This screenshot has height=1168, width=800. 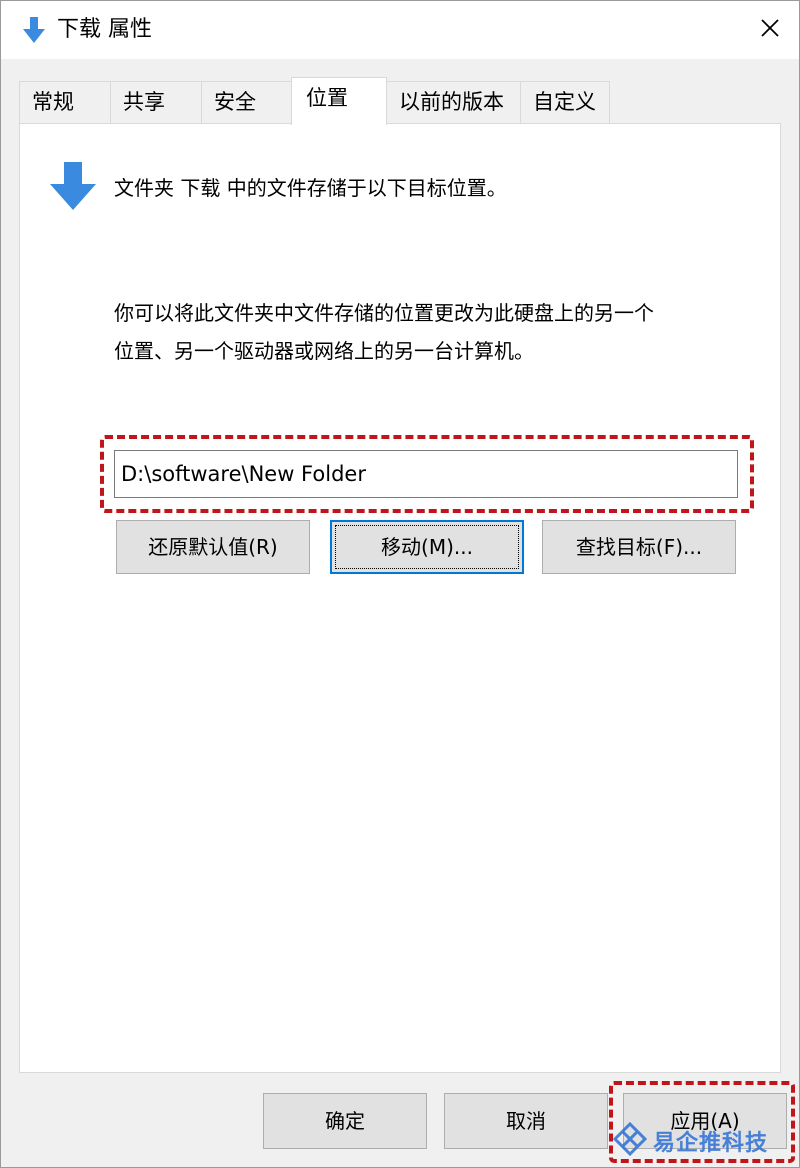 What do you see at coordinates (73, 186) in the screenshot?
I see `download-folder-icon` at bounding box center [73, 186].